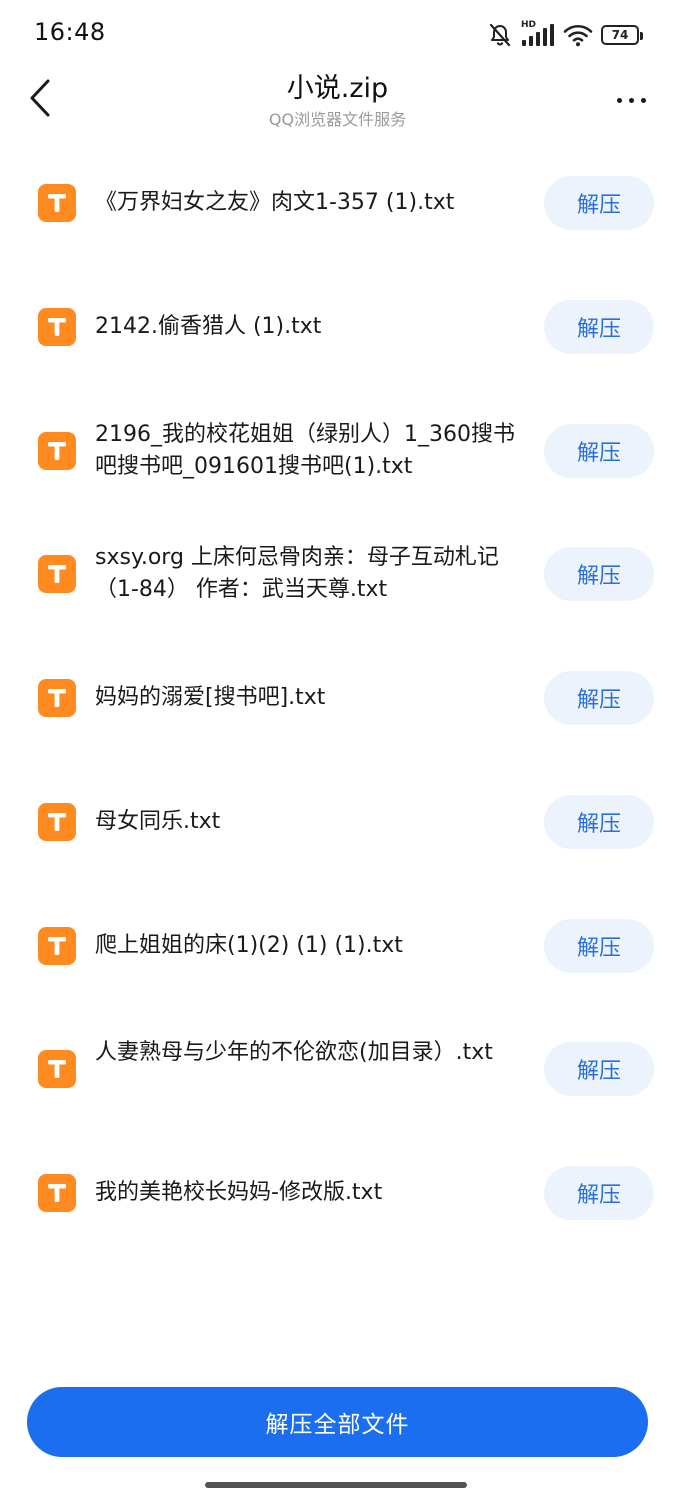 This screenshot has height=1500, width=675. What do you see at coordinates (337, 33) in the screenshot?
I see `status-bar: 16:48 HD 74` at bounding box center [337, 33].